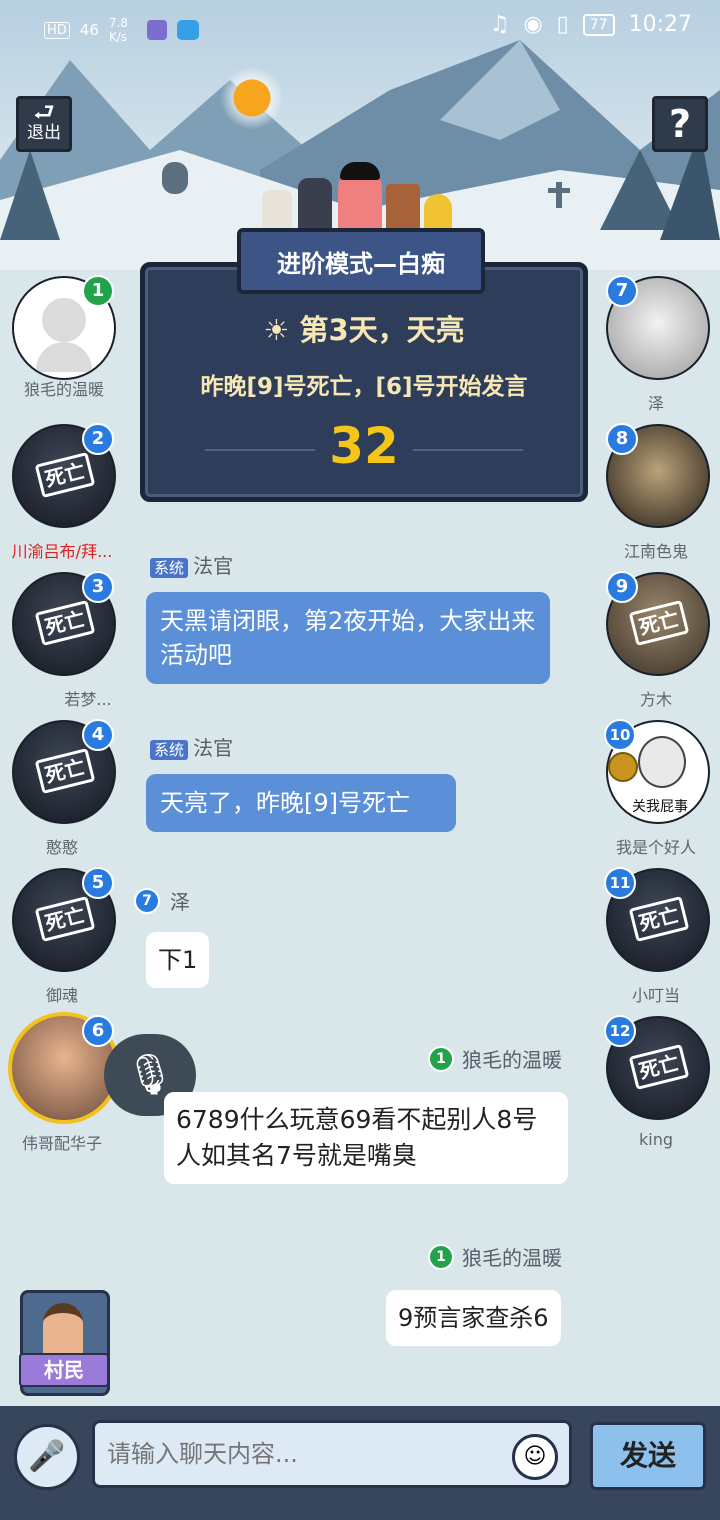  Describe the element at coordinates (252, 98) in the screenshot. I see `sun-icon` at that location.